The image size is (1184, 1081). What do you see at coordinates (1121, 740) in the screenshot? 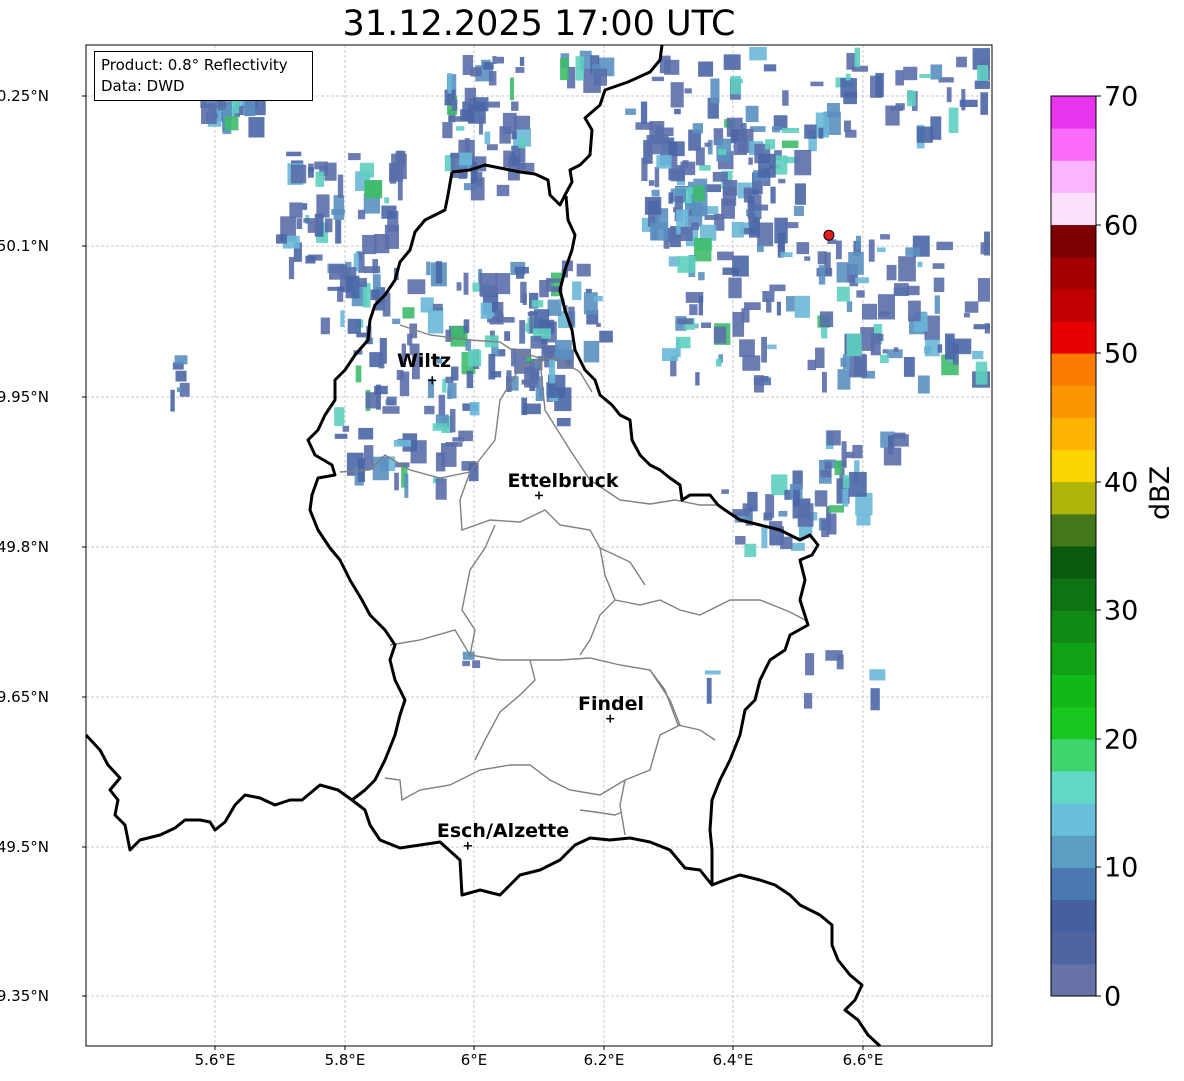
I see `colorbar-tick-label: 20` at bounding box center [1121, 740].